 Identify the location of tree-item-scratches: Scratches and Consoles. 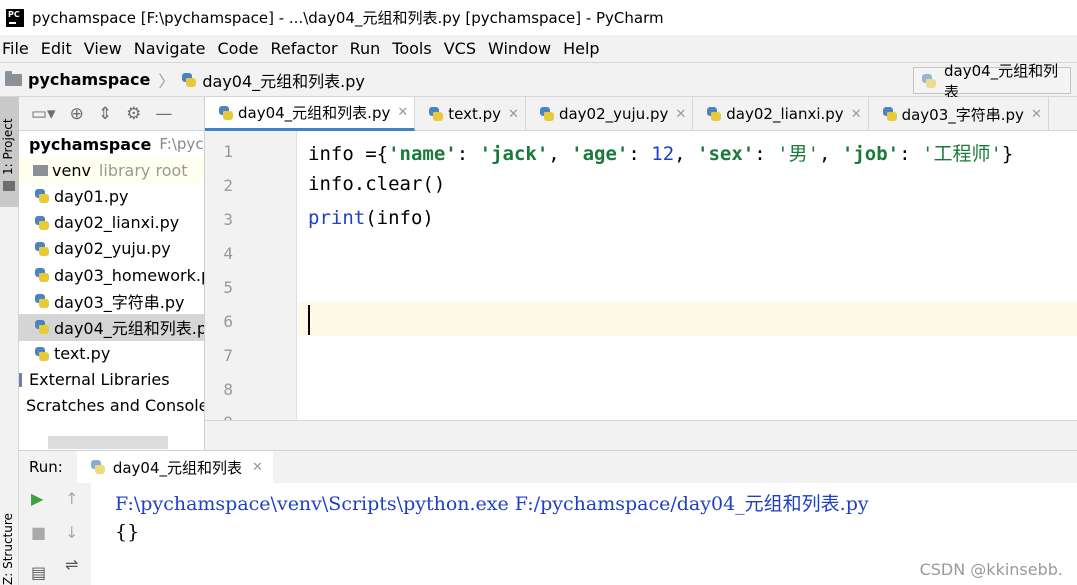
(111, 406).